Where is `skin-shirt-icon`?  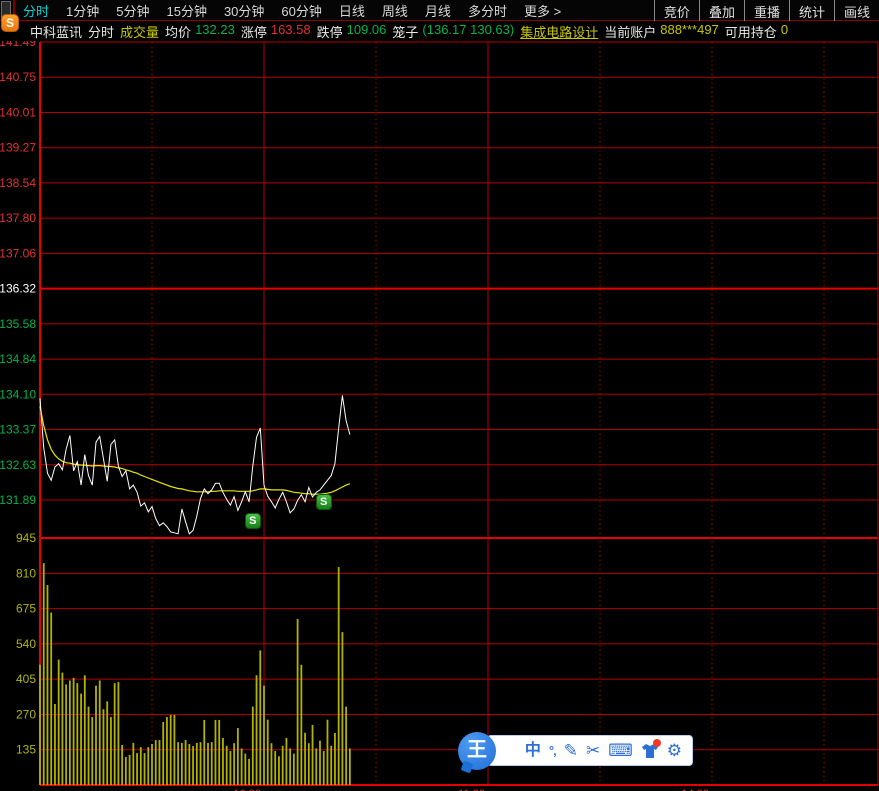 skin-shirt-icon is located at coordinates (651, 748).